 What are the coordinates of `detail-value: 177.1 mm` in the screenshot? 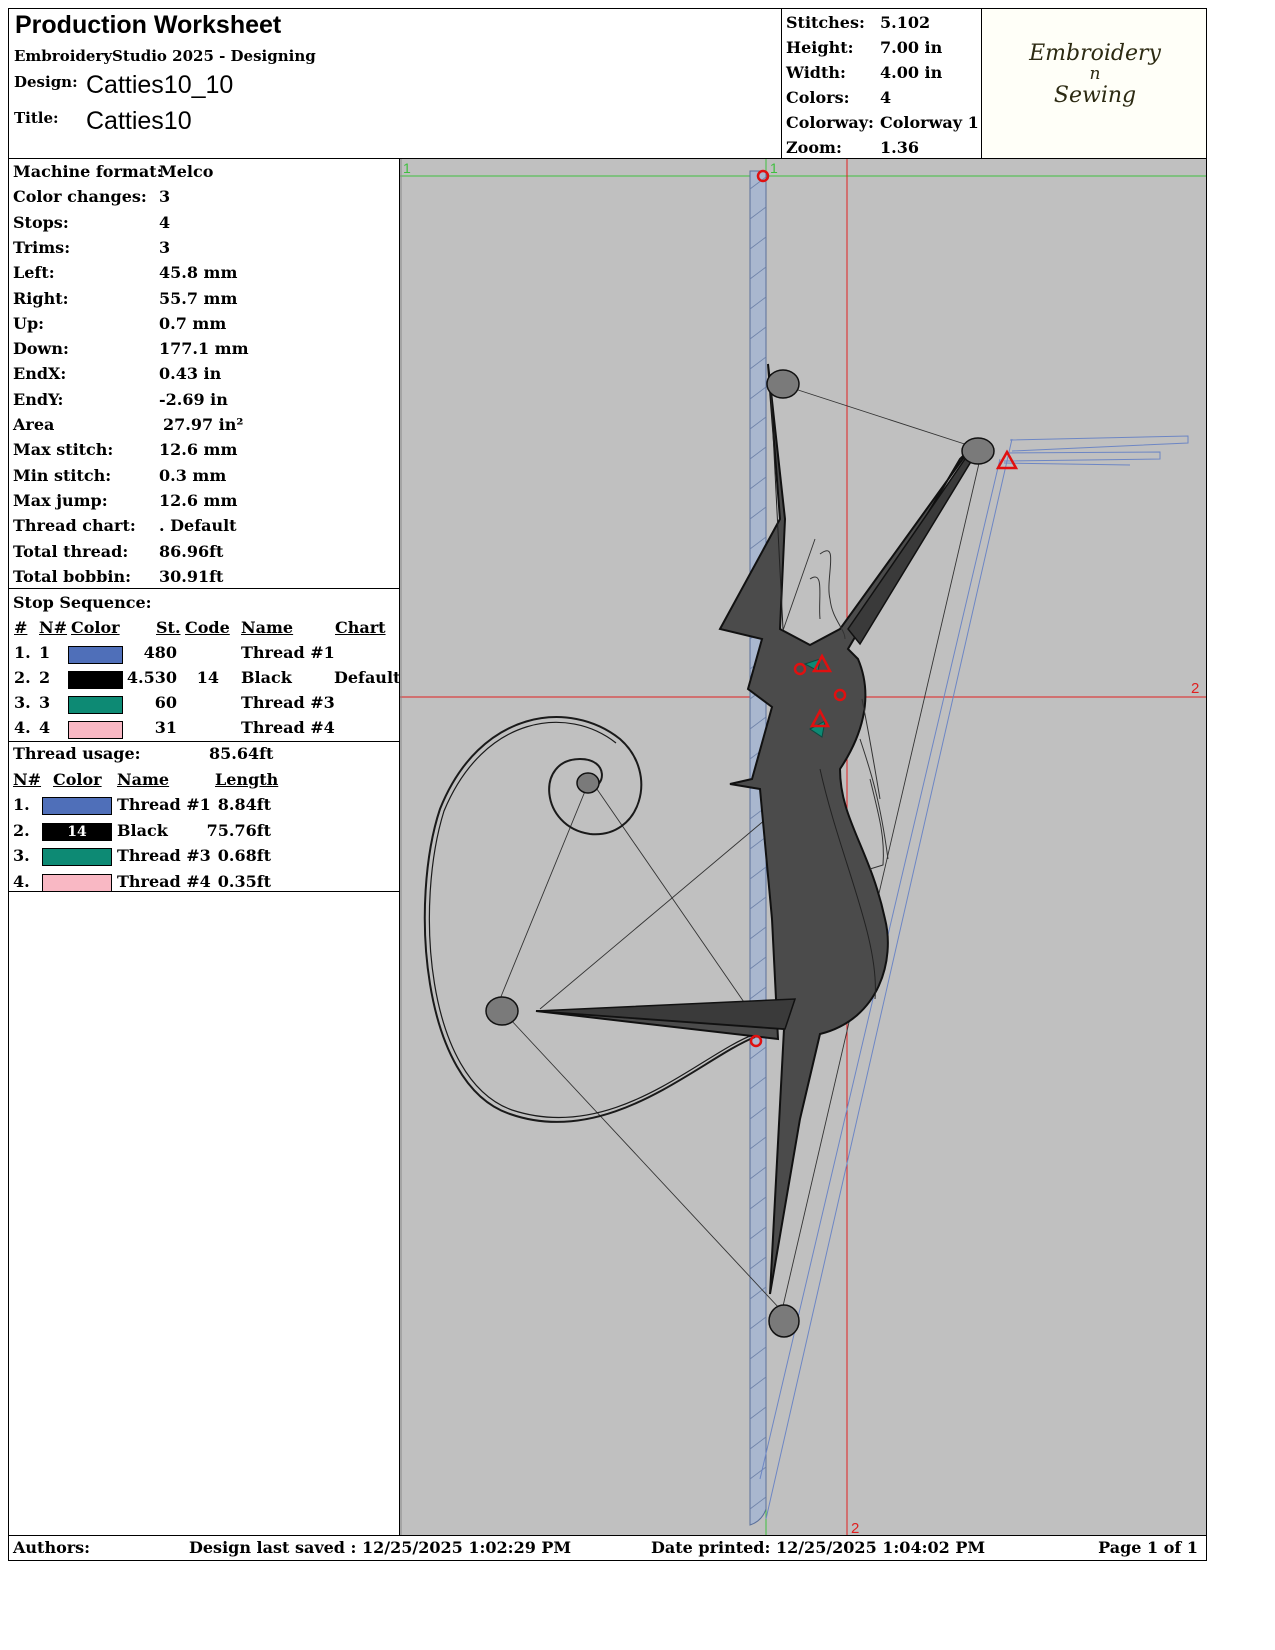 It's located at (204, 349).